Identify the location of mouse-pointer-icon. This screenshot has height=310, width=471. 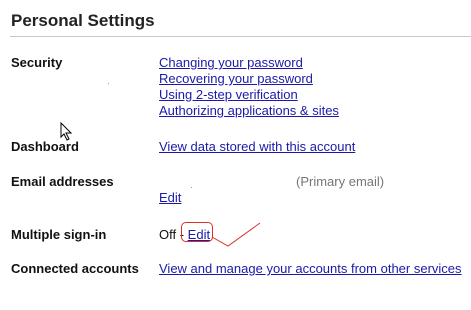
(66, 131).